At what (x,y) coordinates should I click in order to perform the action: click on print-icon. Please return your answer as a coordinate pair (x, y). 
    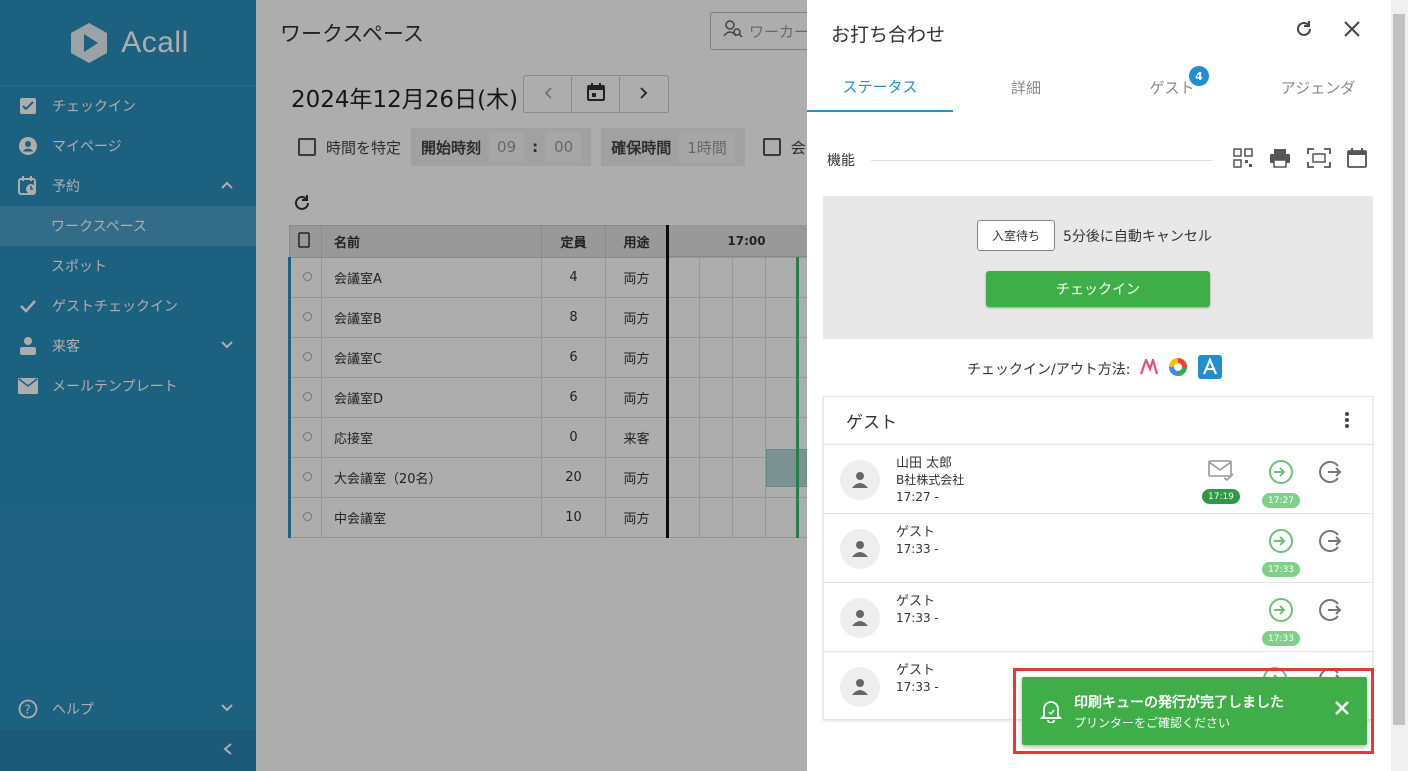
    Looking at the image, I should click on (1280, 160).